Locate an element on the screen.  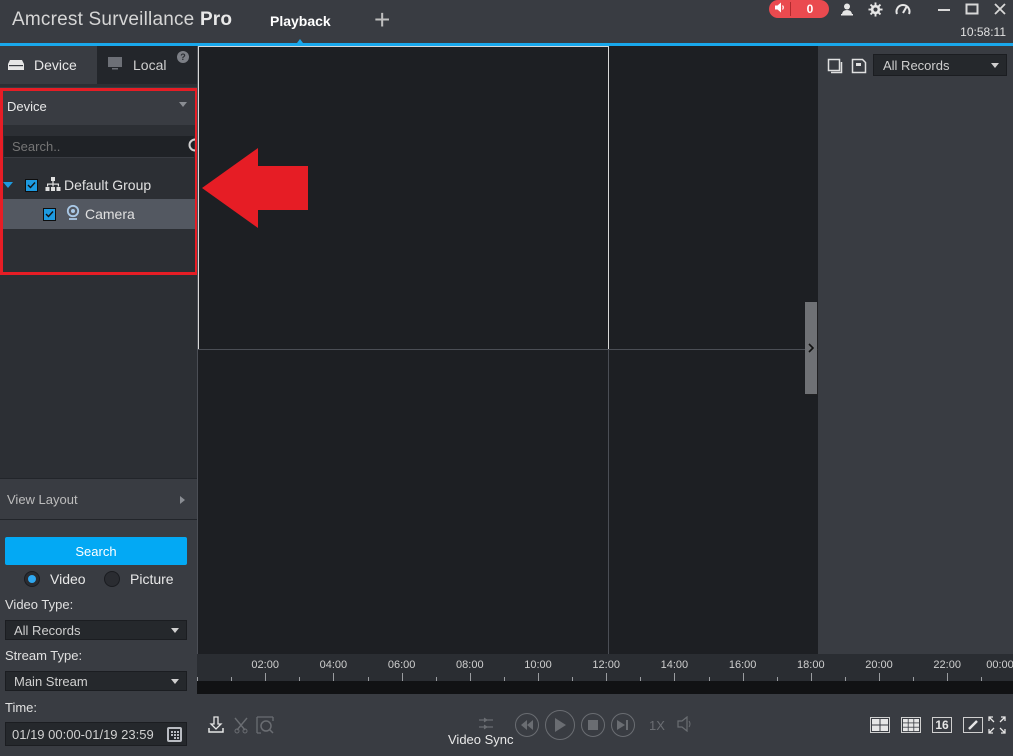
settings-gear-icon is located at coordinates (875, 9).